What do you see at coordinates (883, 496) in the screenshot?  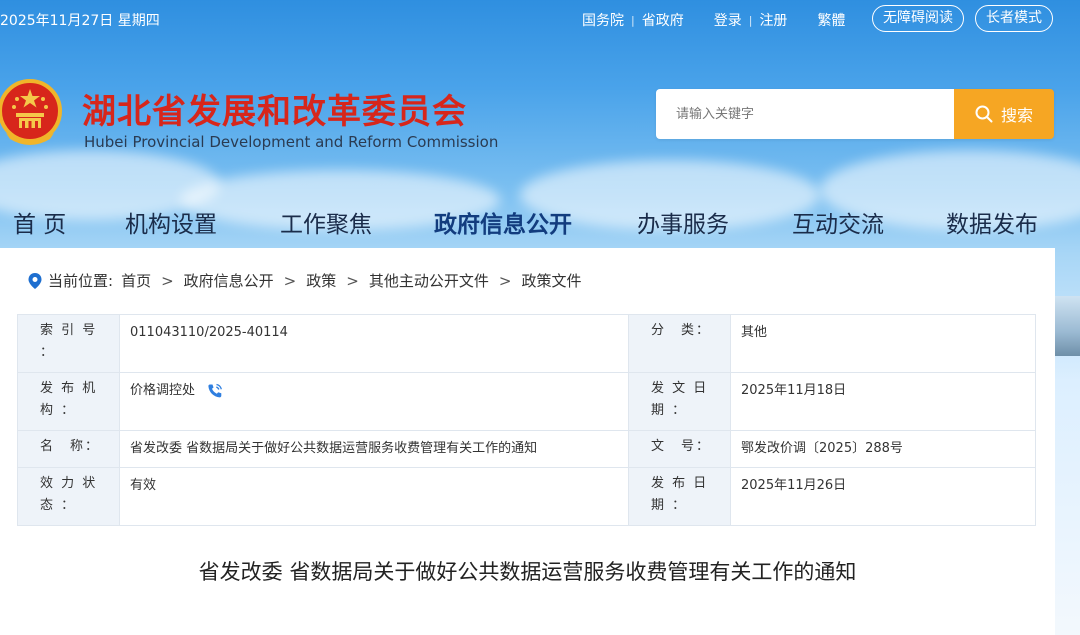 I see `publish-date-value: 2025年11月26日` at bounding box center [883, 496].